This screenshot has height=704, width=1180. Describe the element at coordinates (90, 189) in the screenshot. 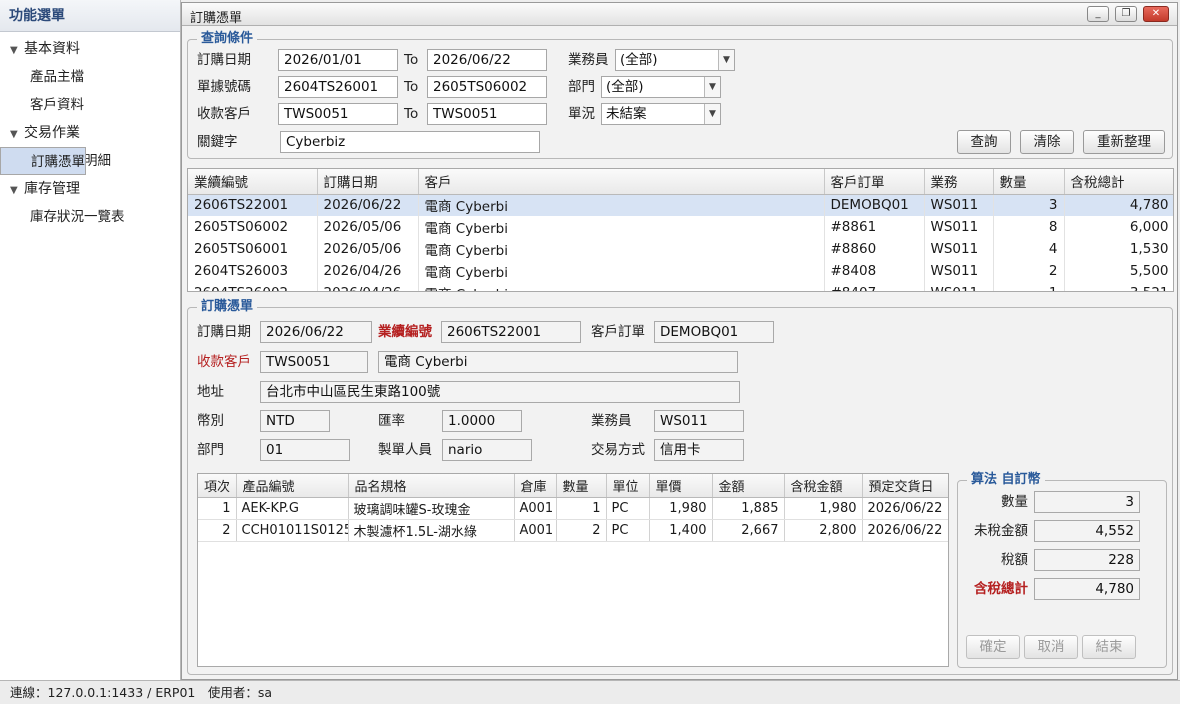

I see `menu-group-inventory: ▼ 庫存管理` at that location.